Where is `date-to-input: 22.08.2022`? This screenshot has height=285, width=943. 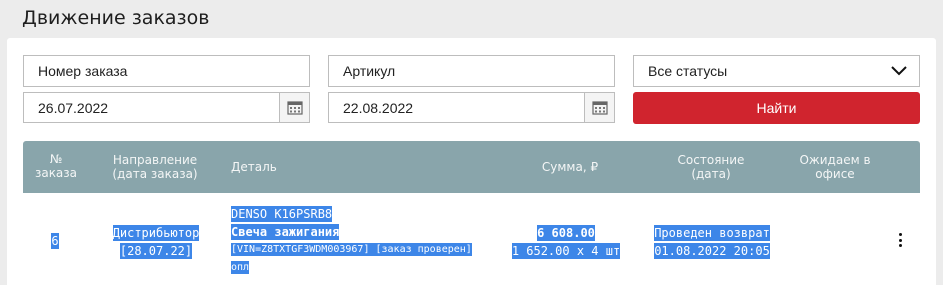 date-to-input: 22.08.2022 is located at coordinates (471, 107).